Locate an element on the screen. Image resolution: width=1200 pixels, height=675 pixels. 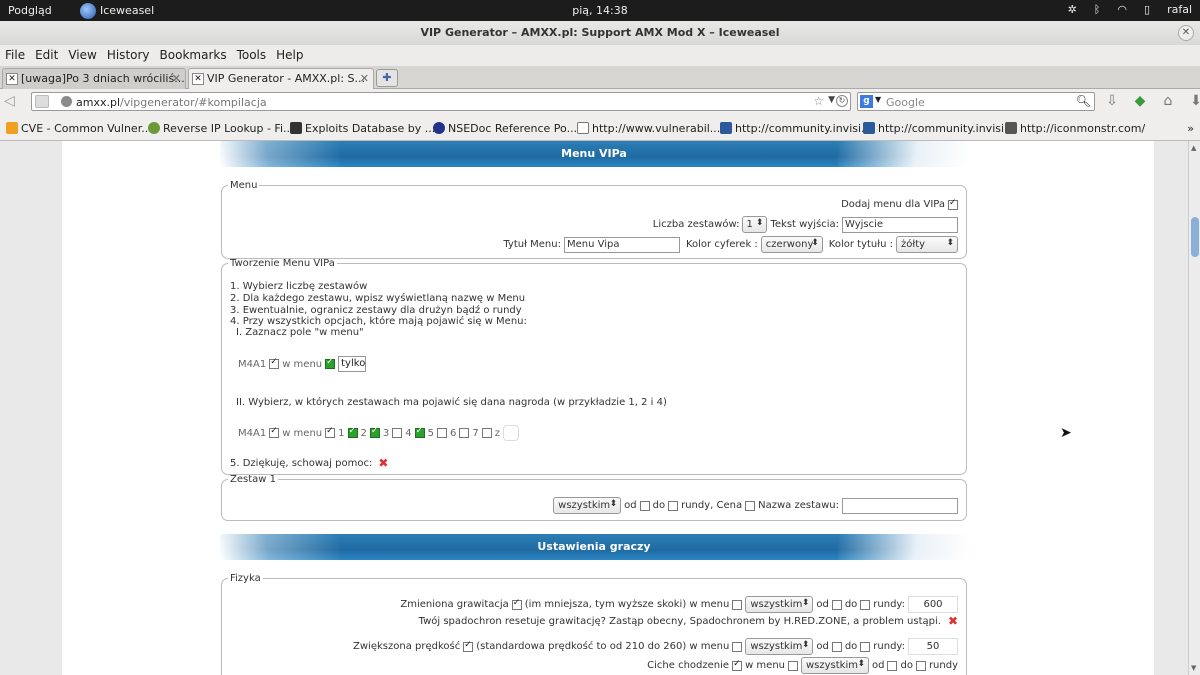
wifi-icon: ◠ is located at coordinates (1122, 9).